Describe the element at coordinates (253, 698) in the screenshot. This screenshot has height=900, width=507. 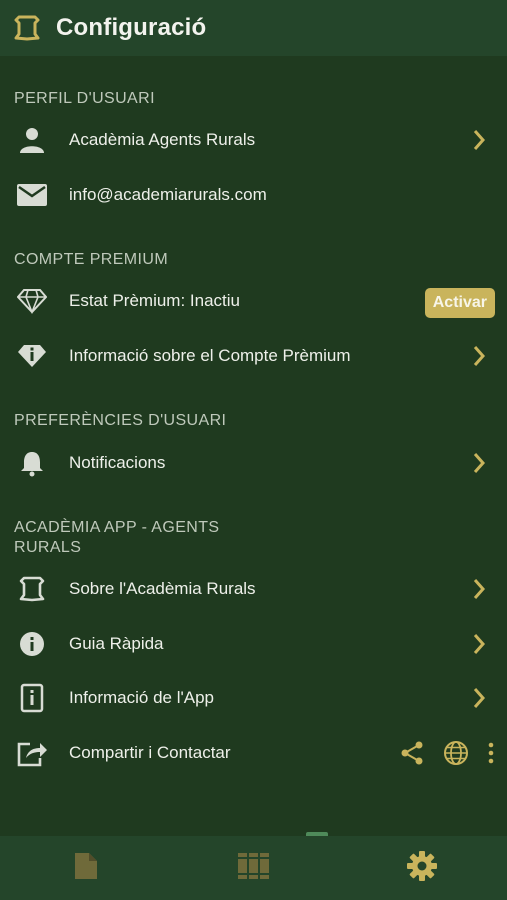
I see `app-info-row: Informació de l'App` at that location.